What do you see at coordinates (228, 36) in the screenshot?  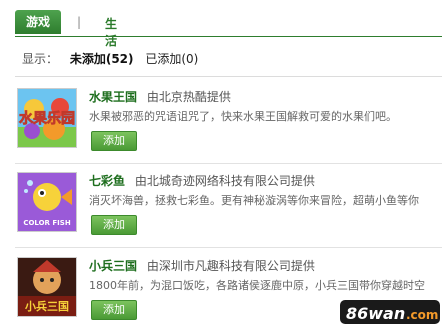 I see `tab-underline` at bounding box center [228, 36].